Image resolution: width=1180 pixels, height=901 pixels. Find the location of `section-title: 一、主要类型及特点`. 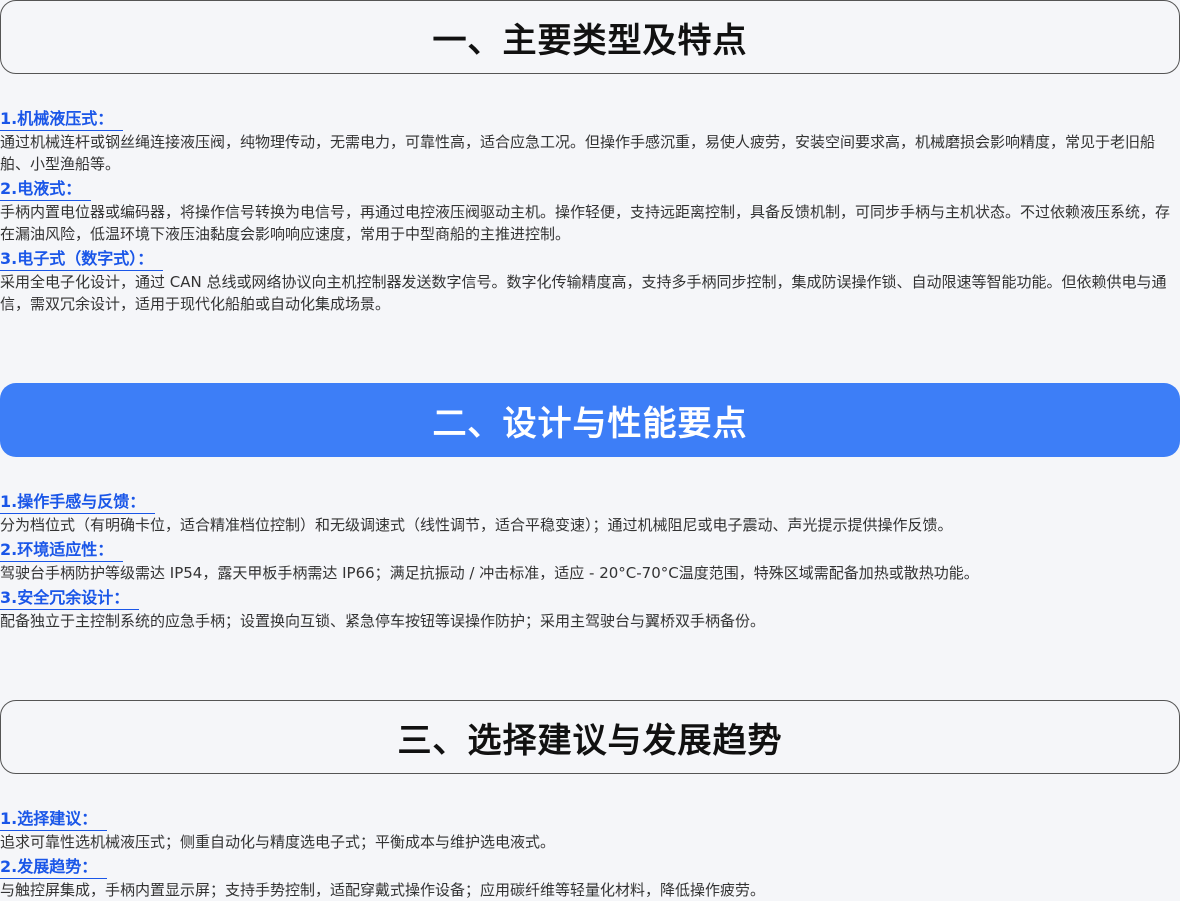

section-title: 一、主要类型及特点 is located at coordinates (590, 40).